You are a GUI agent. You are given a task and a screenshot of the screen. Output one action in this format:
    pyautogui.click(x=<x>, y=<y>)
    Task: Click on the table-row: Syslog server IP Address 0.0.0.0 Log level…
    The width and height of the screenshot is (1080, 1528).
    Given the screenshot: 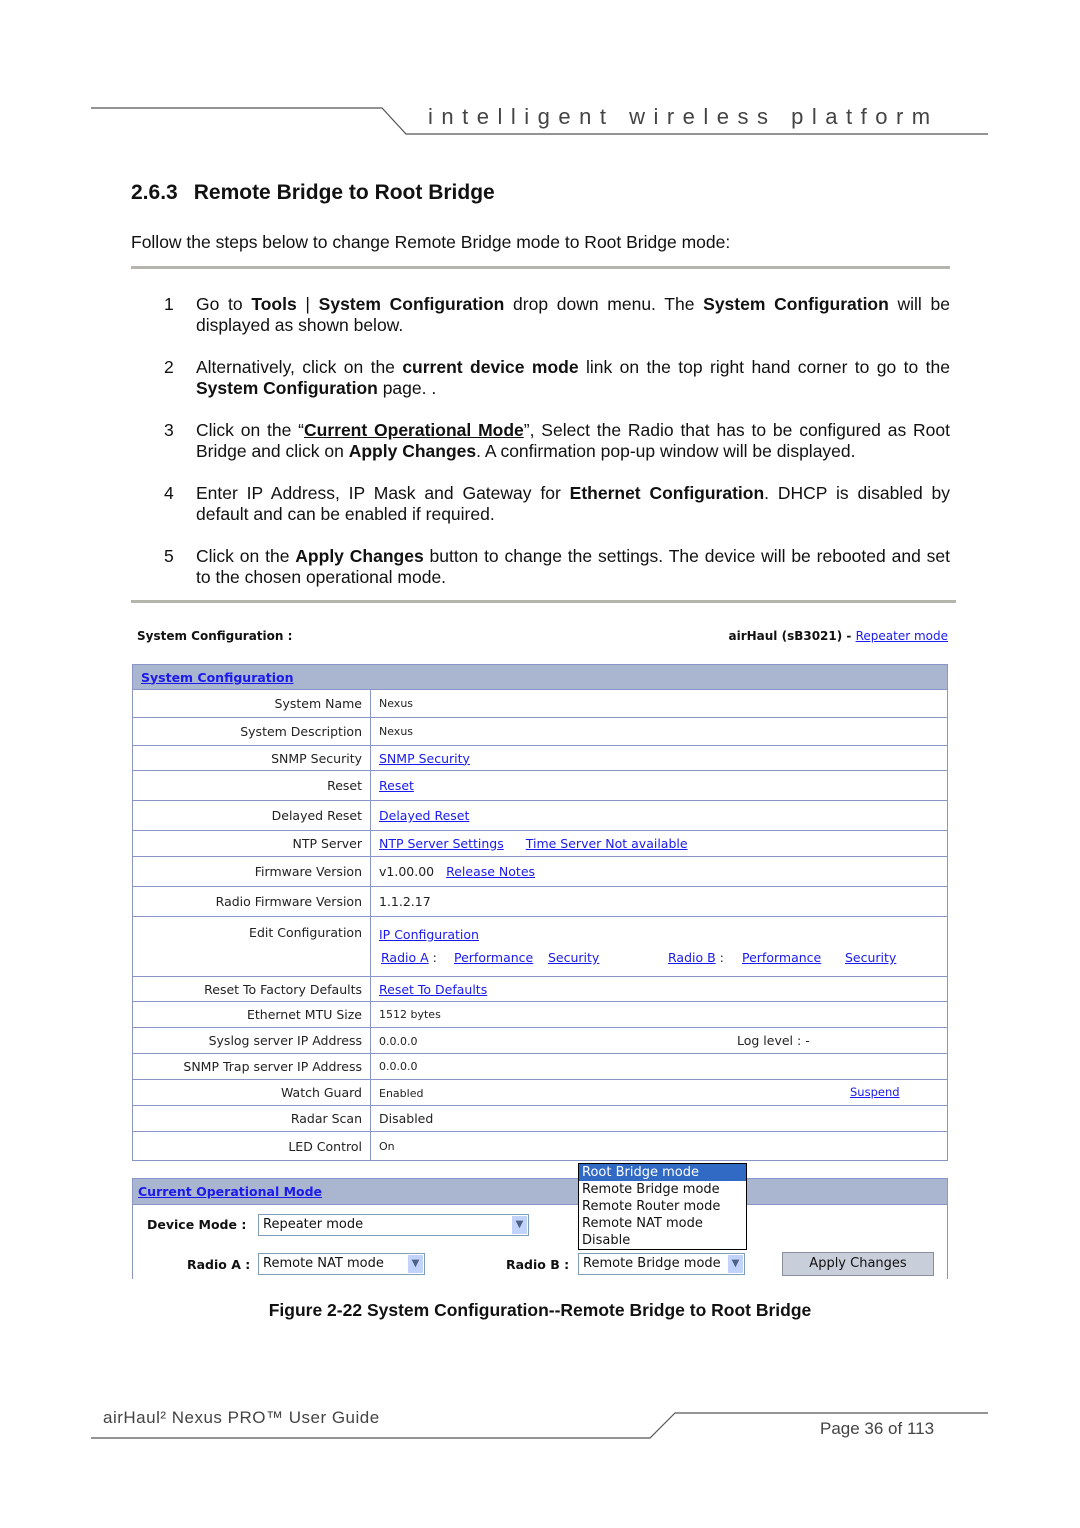 What is the action you would take?
    pyautogui.click(x=540, y=1040)
    